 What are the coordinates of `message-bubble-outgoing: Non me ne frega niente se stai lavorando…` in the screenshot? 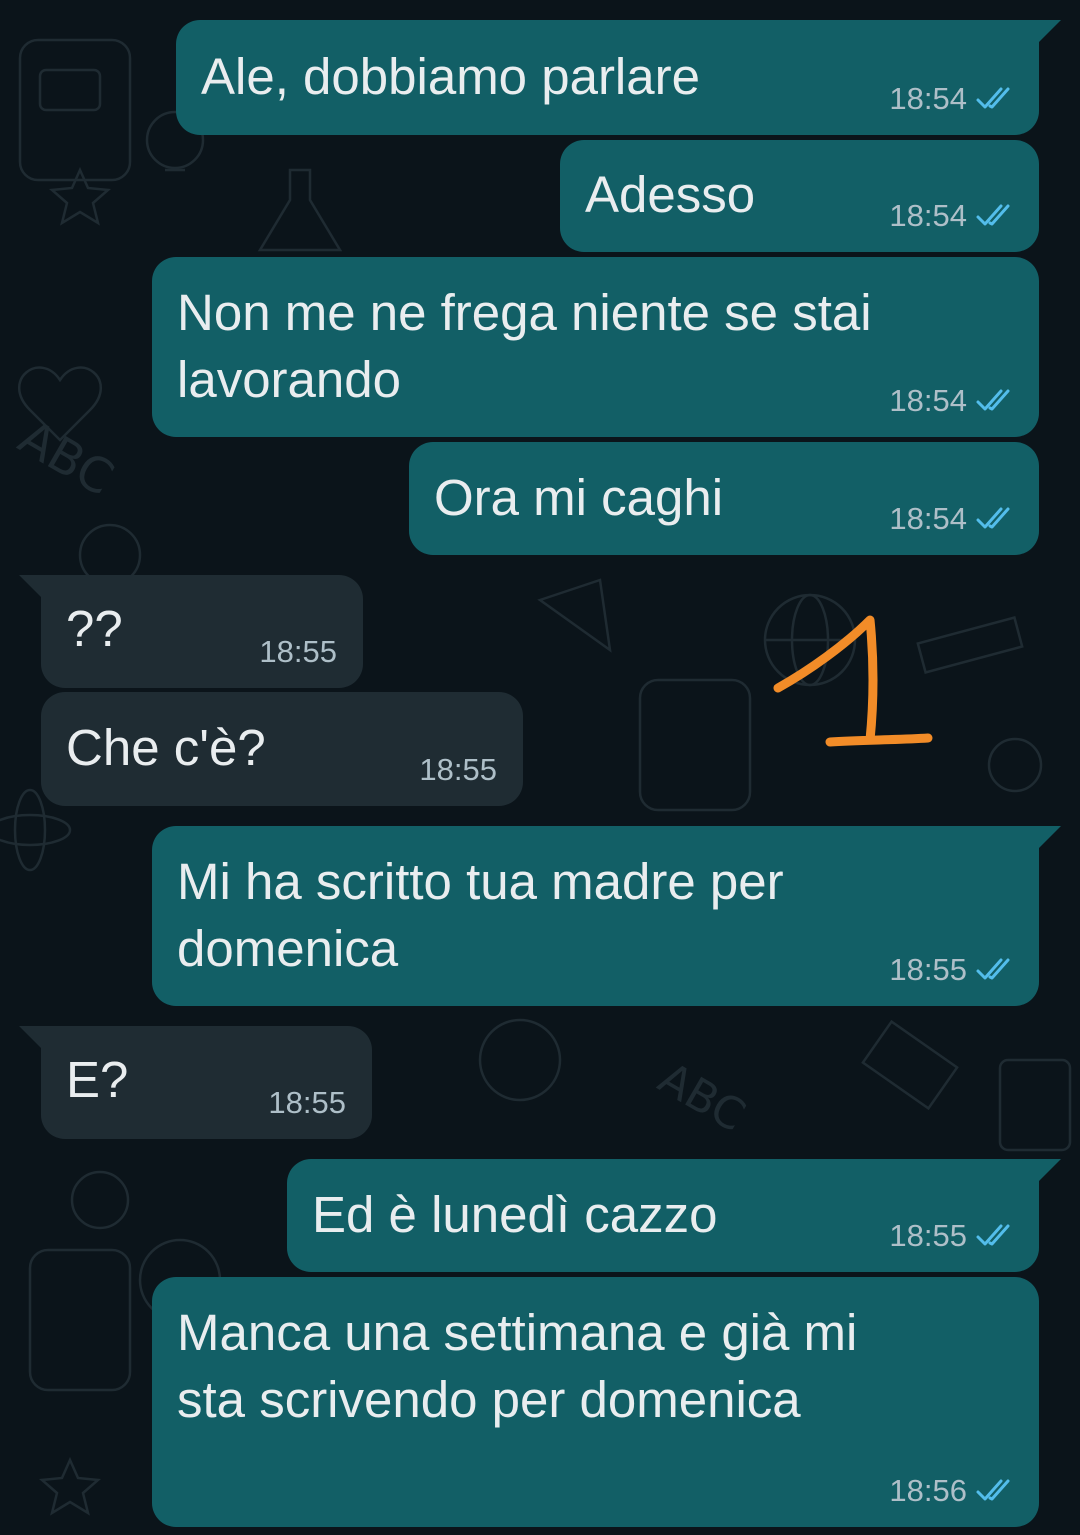 It's located at (595, 347).